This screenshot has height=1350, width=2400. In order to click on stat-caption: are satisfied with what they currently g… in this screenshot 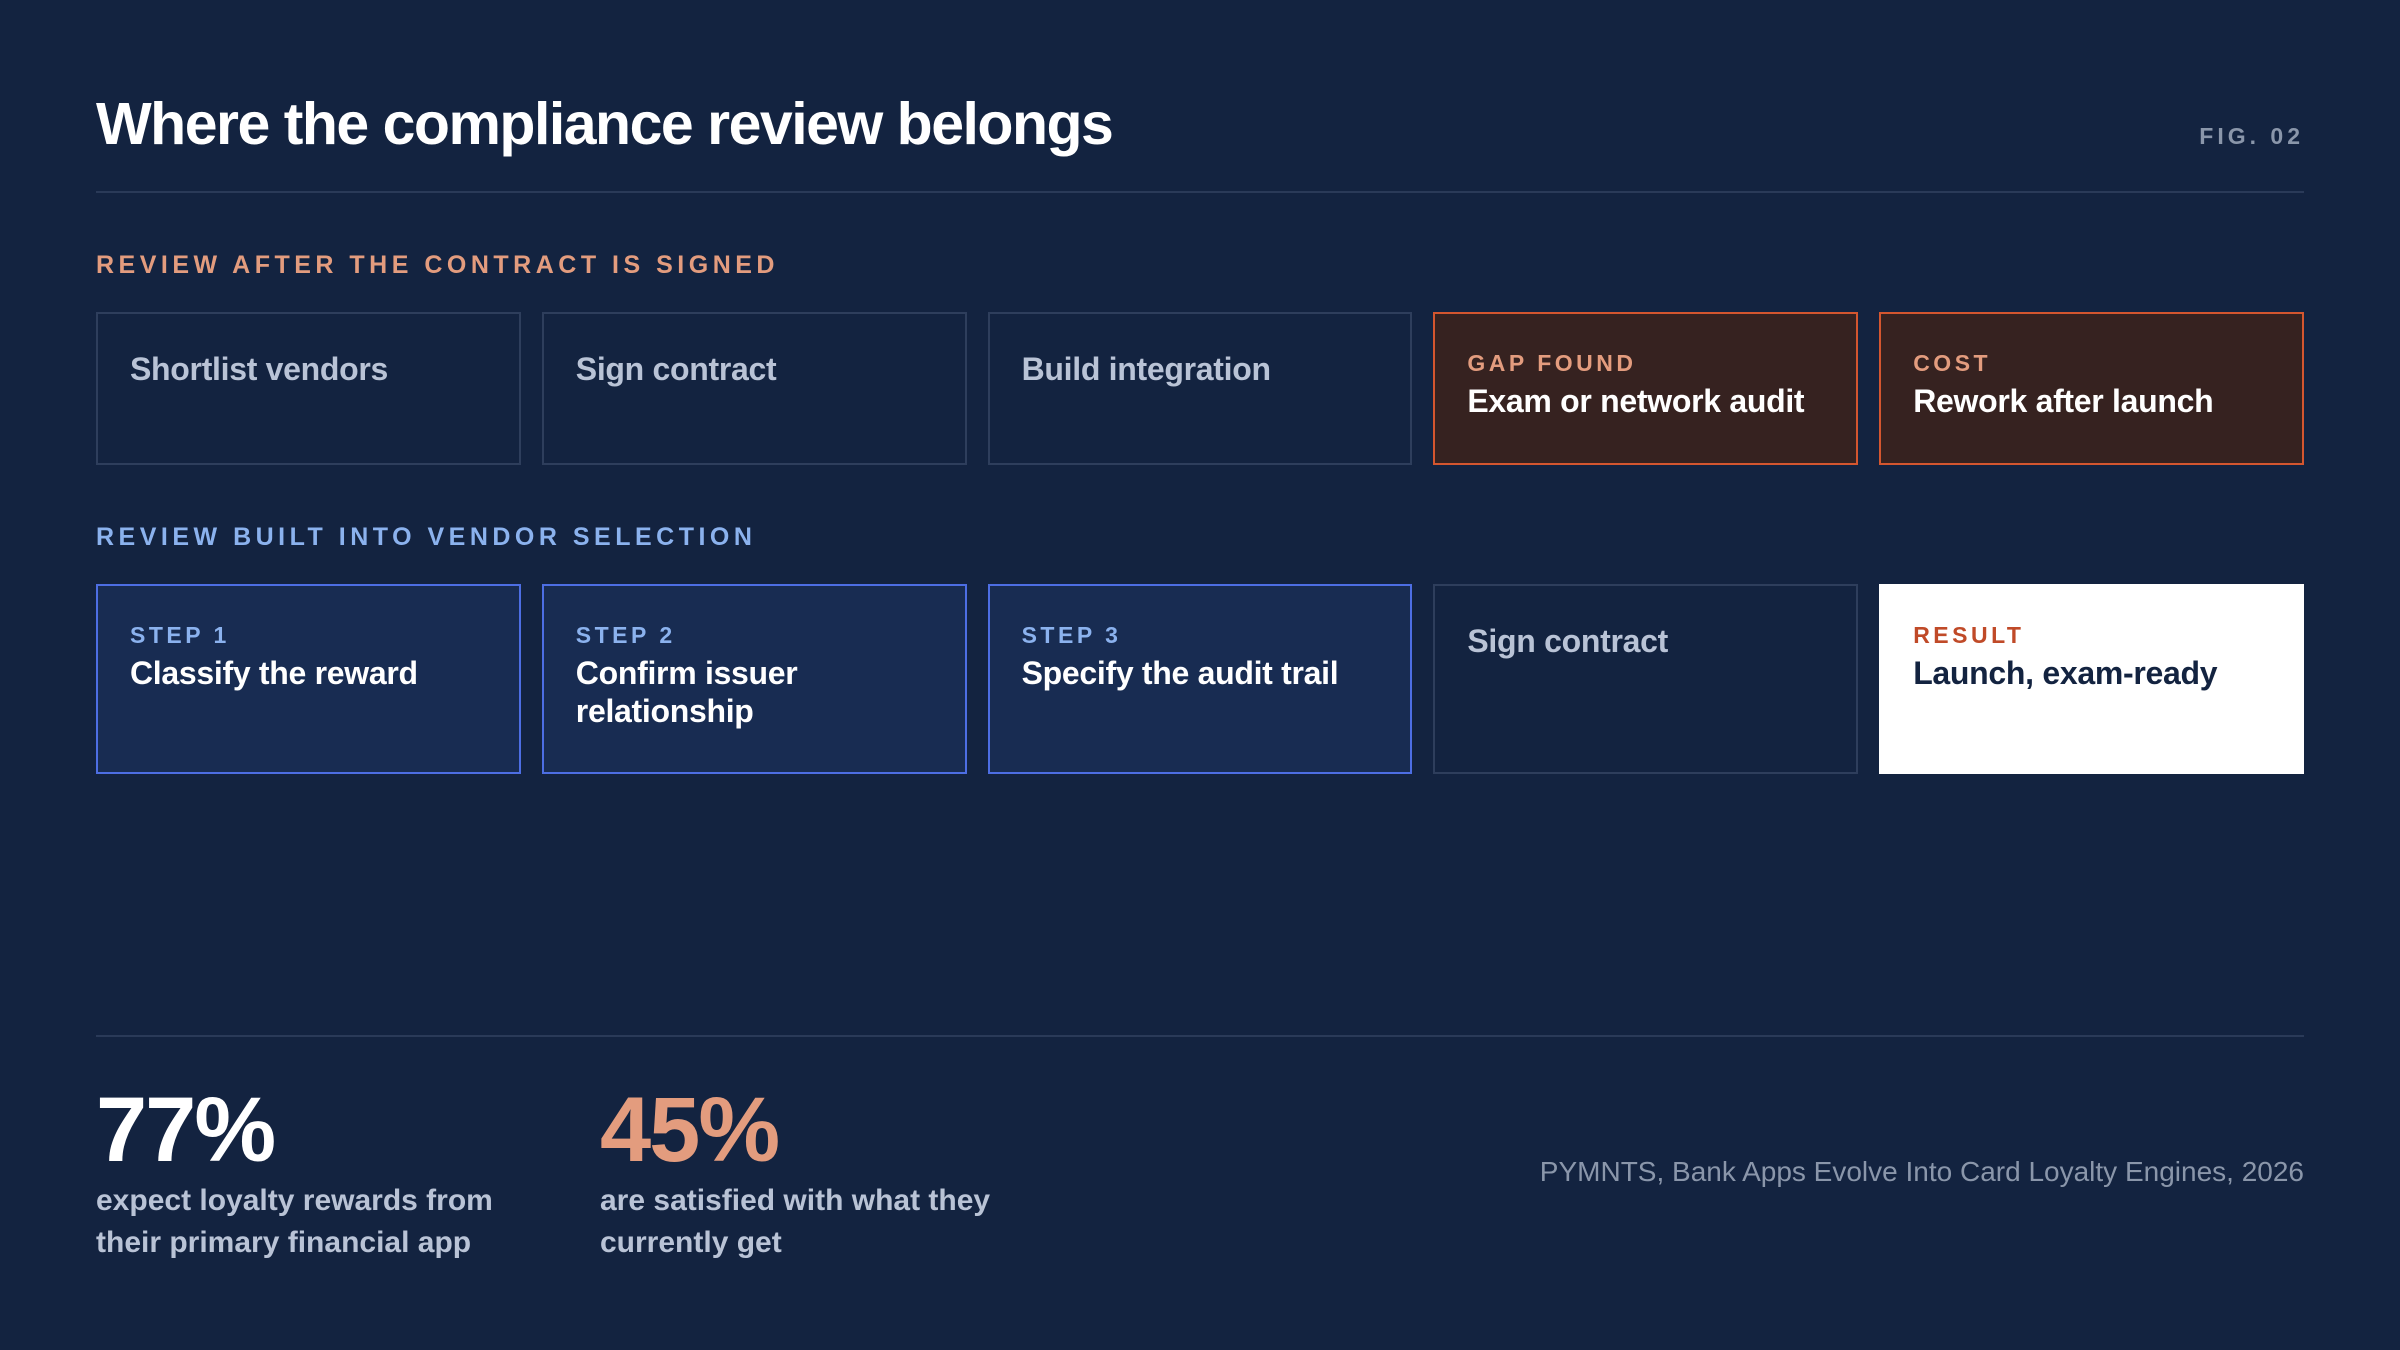, I will do `click(795, 1221)`.